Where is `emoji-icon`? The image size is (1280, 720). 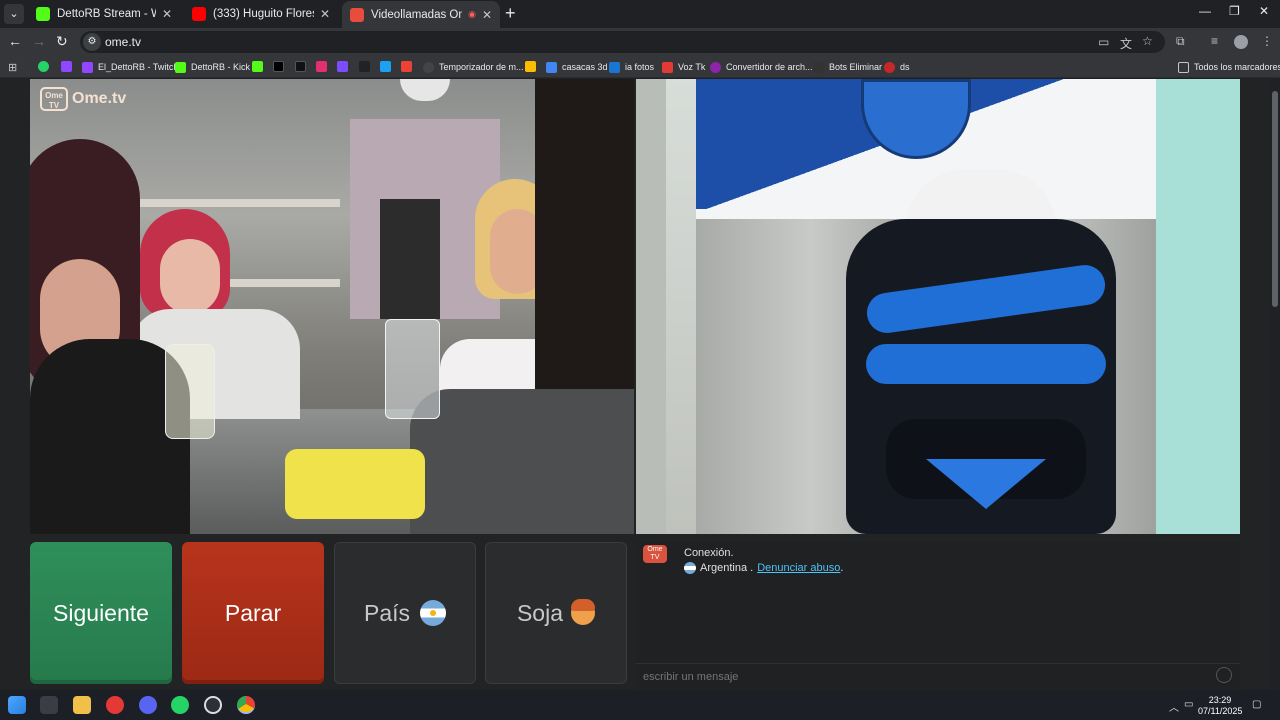 emoji-icon is located at coordinates (1224, 675).